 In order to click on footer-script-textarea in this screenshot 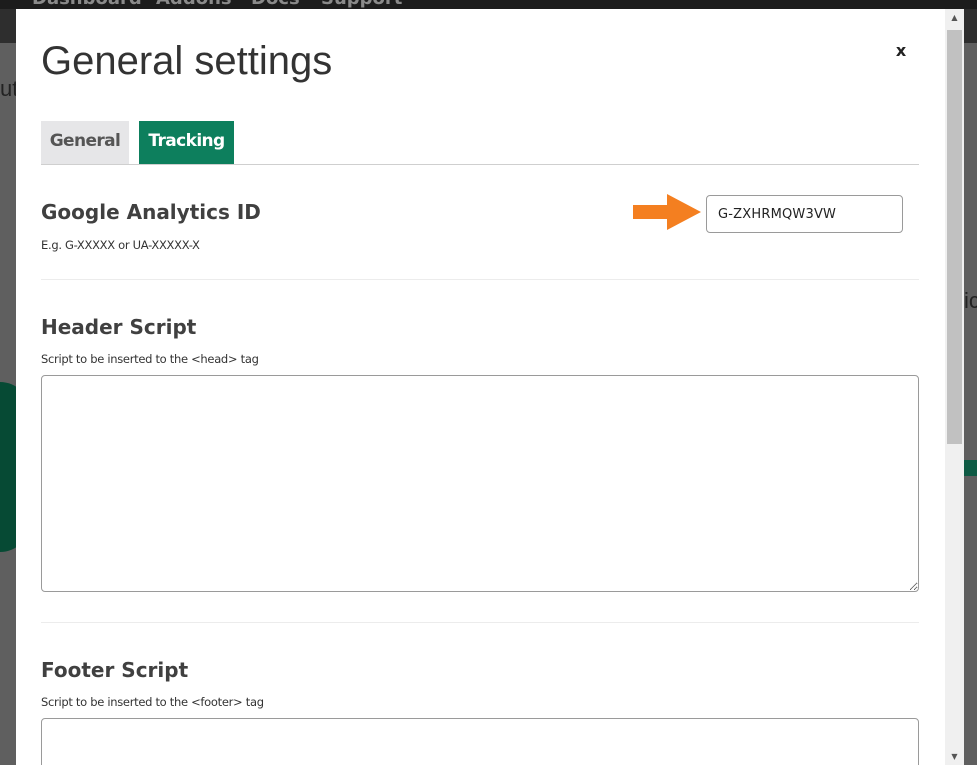, I will do `click(480, 741)`.